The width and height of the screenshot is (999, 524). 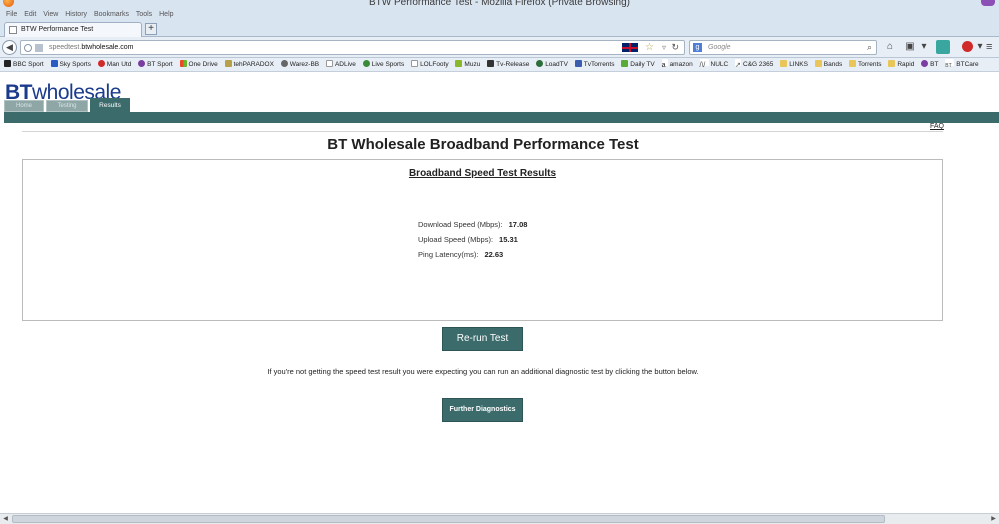 I want to click on bookmark-nulc: /\/NULC, so click(x=713, y=64).